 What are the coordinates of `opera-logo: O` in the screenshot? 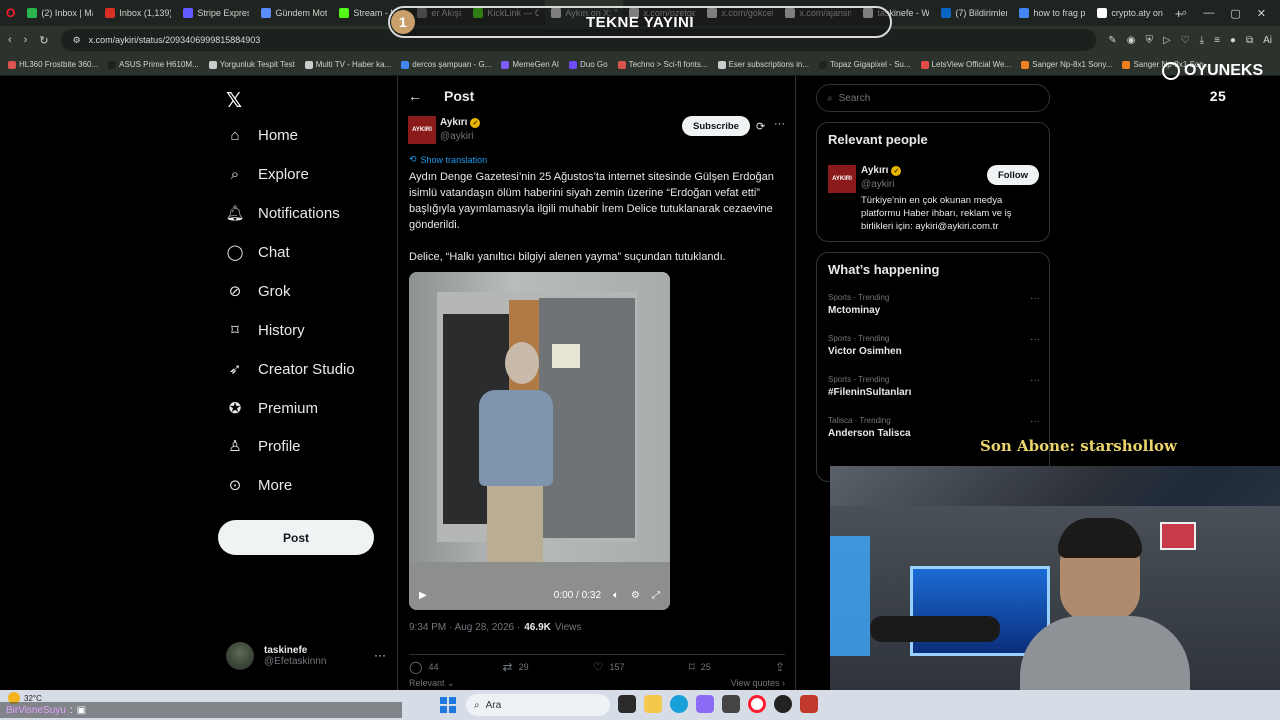 It's located at (10, 13).